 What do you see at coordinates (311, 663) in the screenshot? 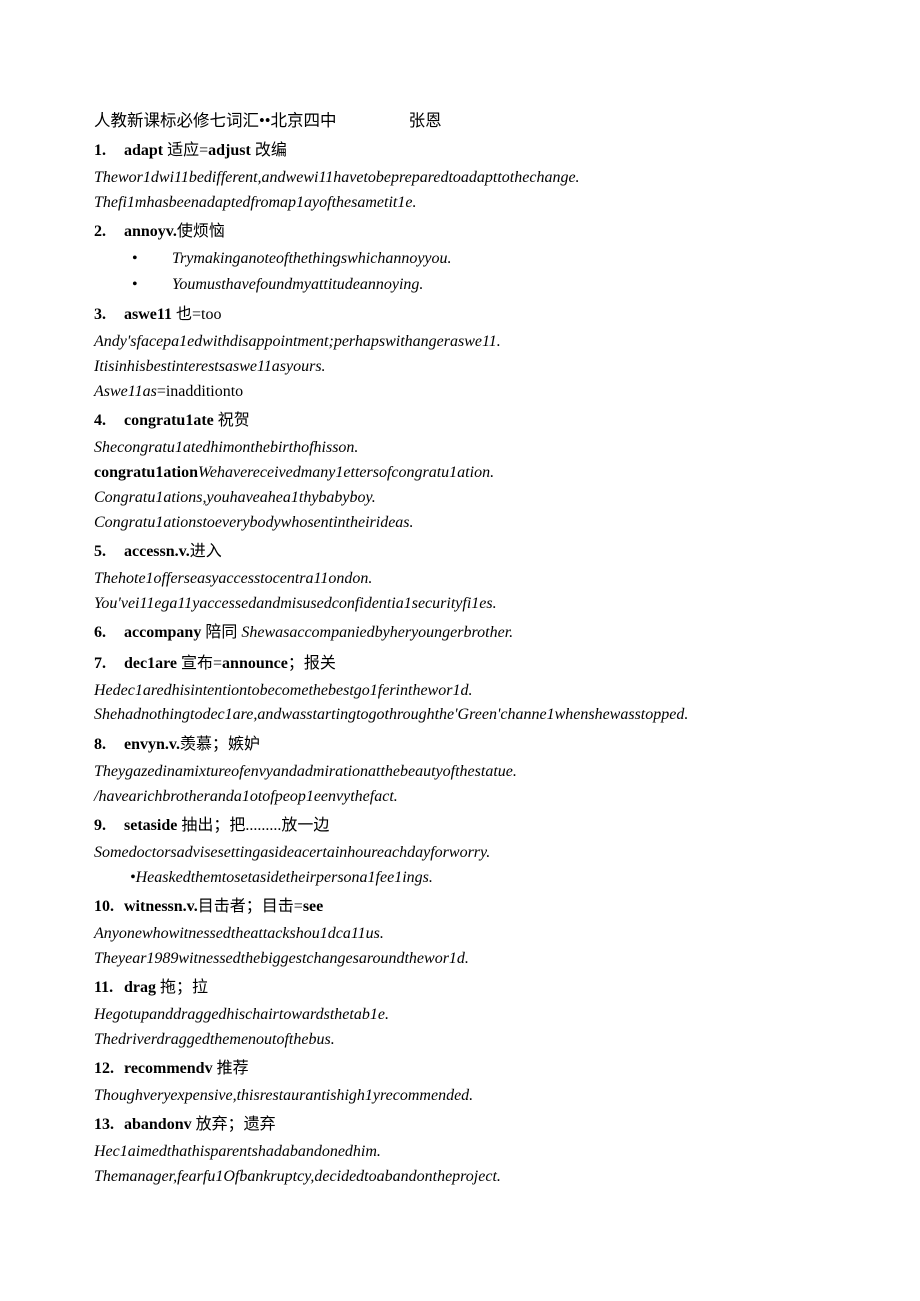
I see `entry-gloss-alt: ；报关` at bounding box center [311, 663].